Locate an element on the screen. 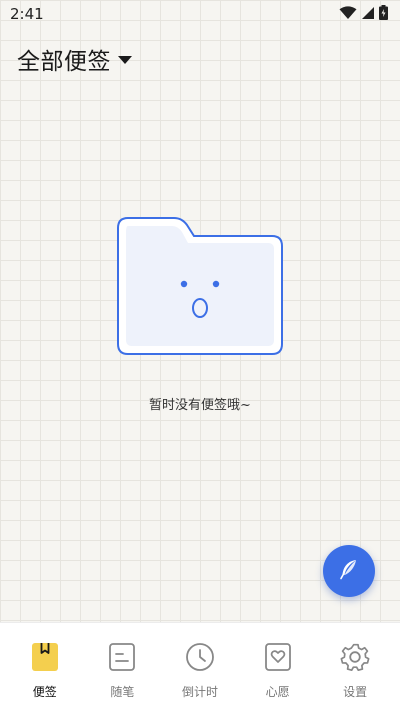 The height and width of the screenshot is (711, 400). tab-notes: 便签 is located at coordinates (45, 670).